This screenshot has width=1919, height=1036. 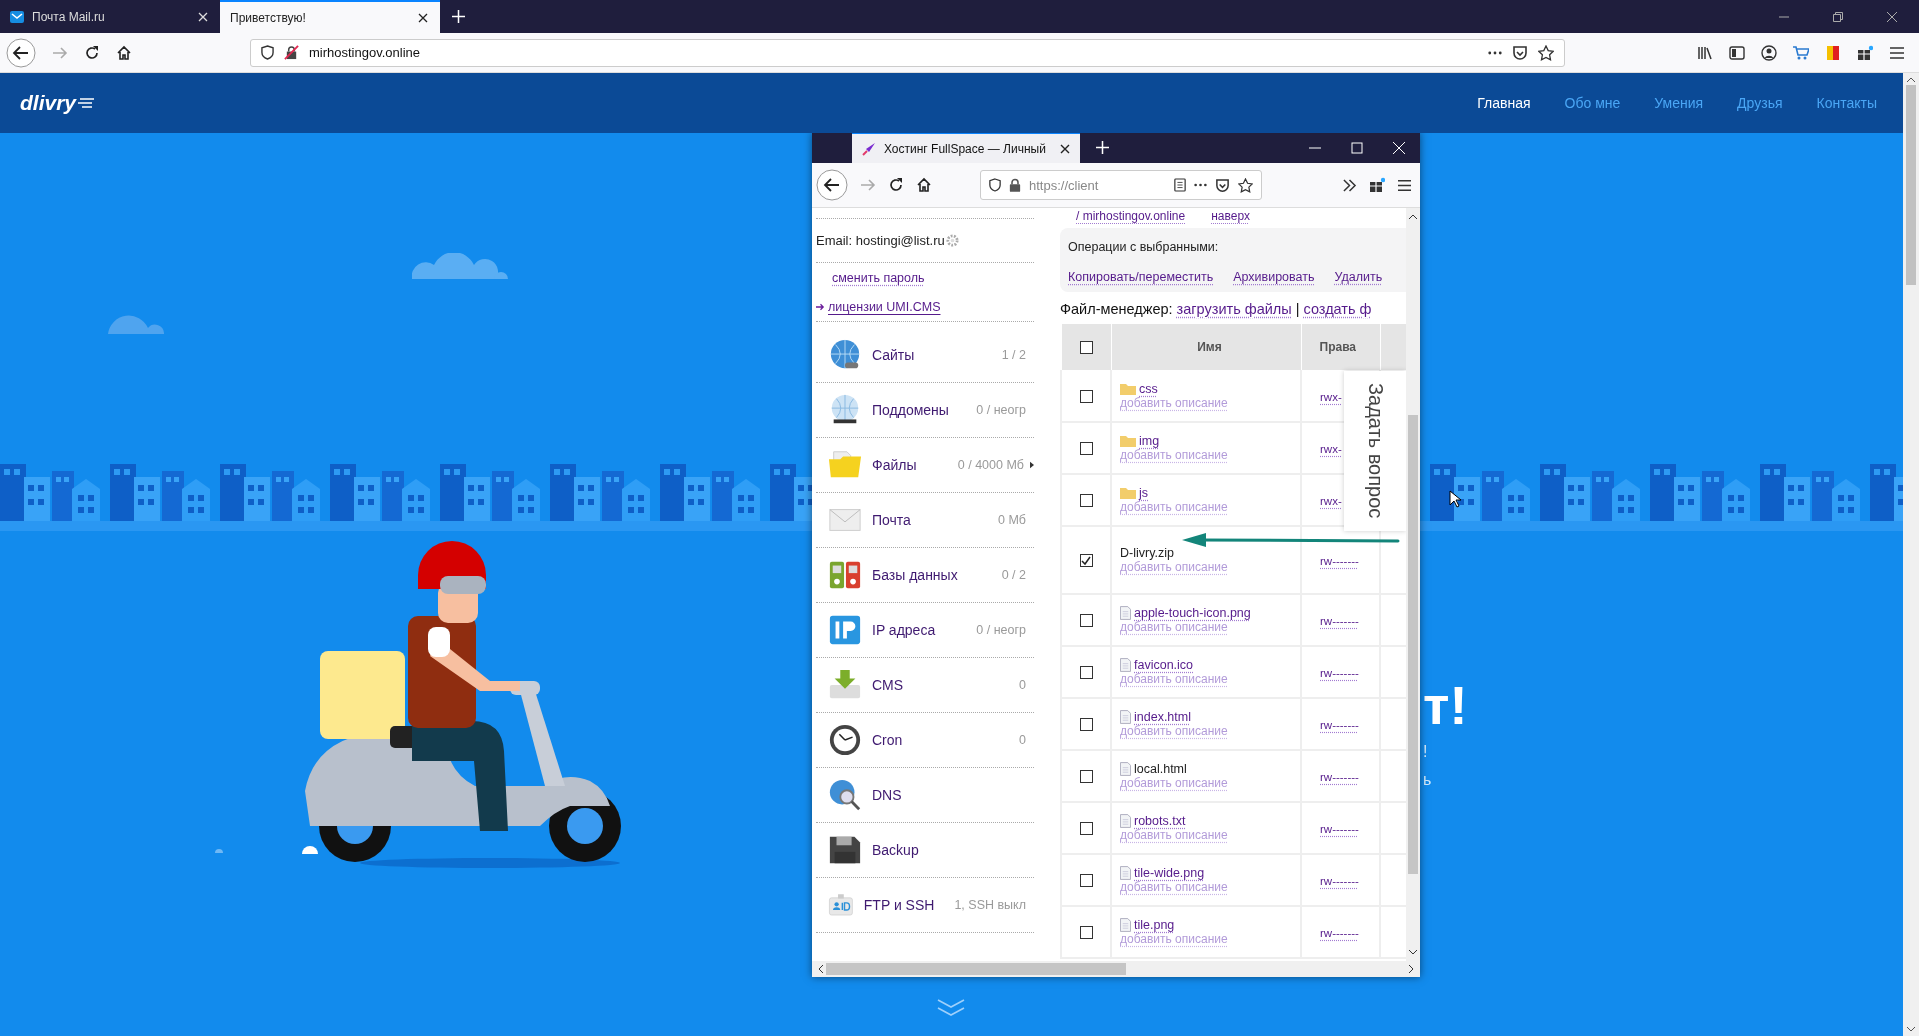 What do you see at coordinates (1411, 969) in the screenshot?
I see `scroll-right-icon` at bounding box center [1411, 969].